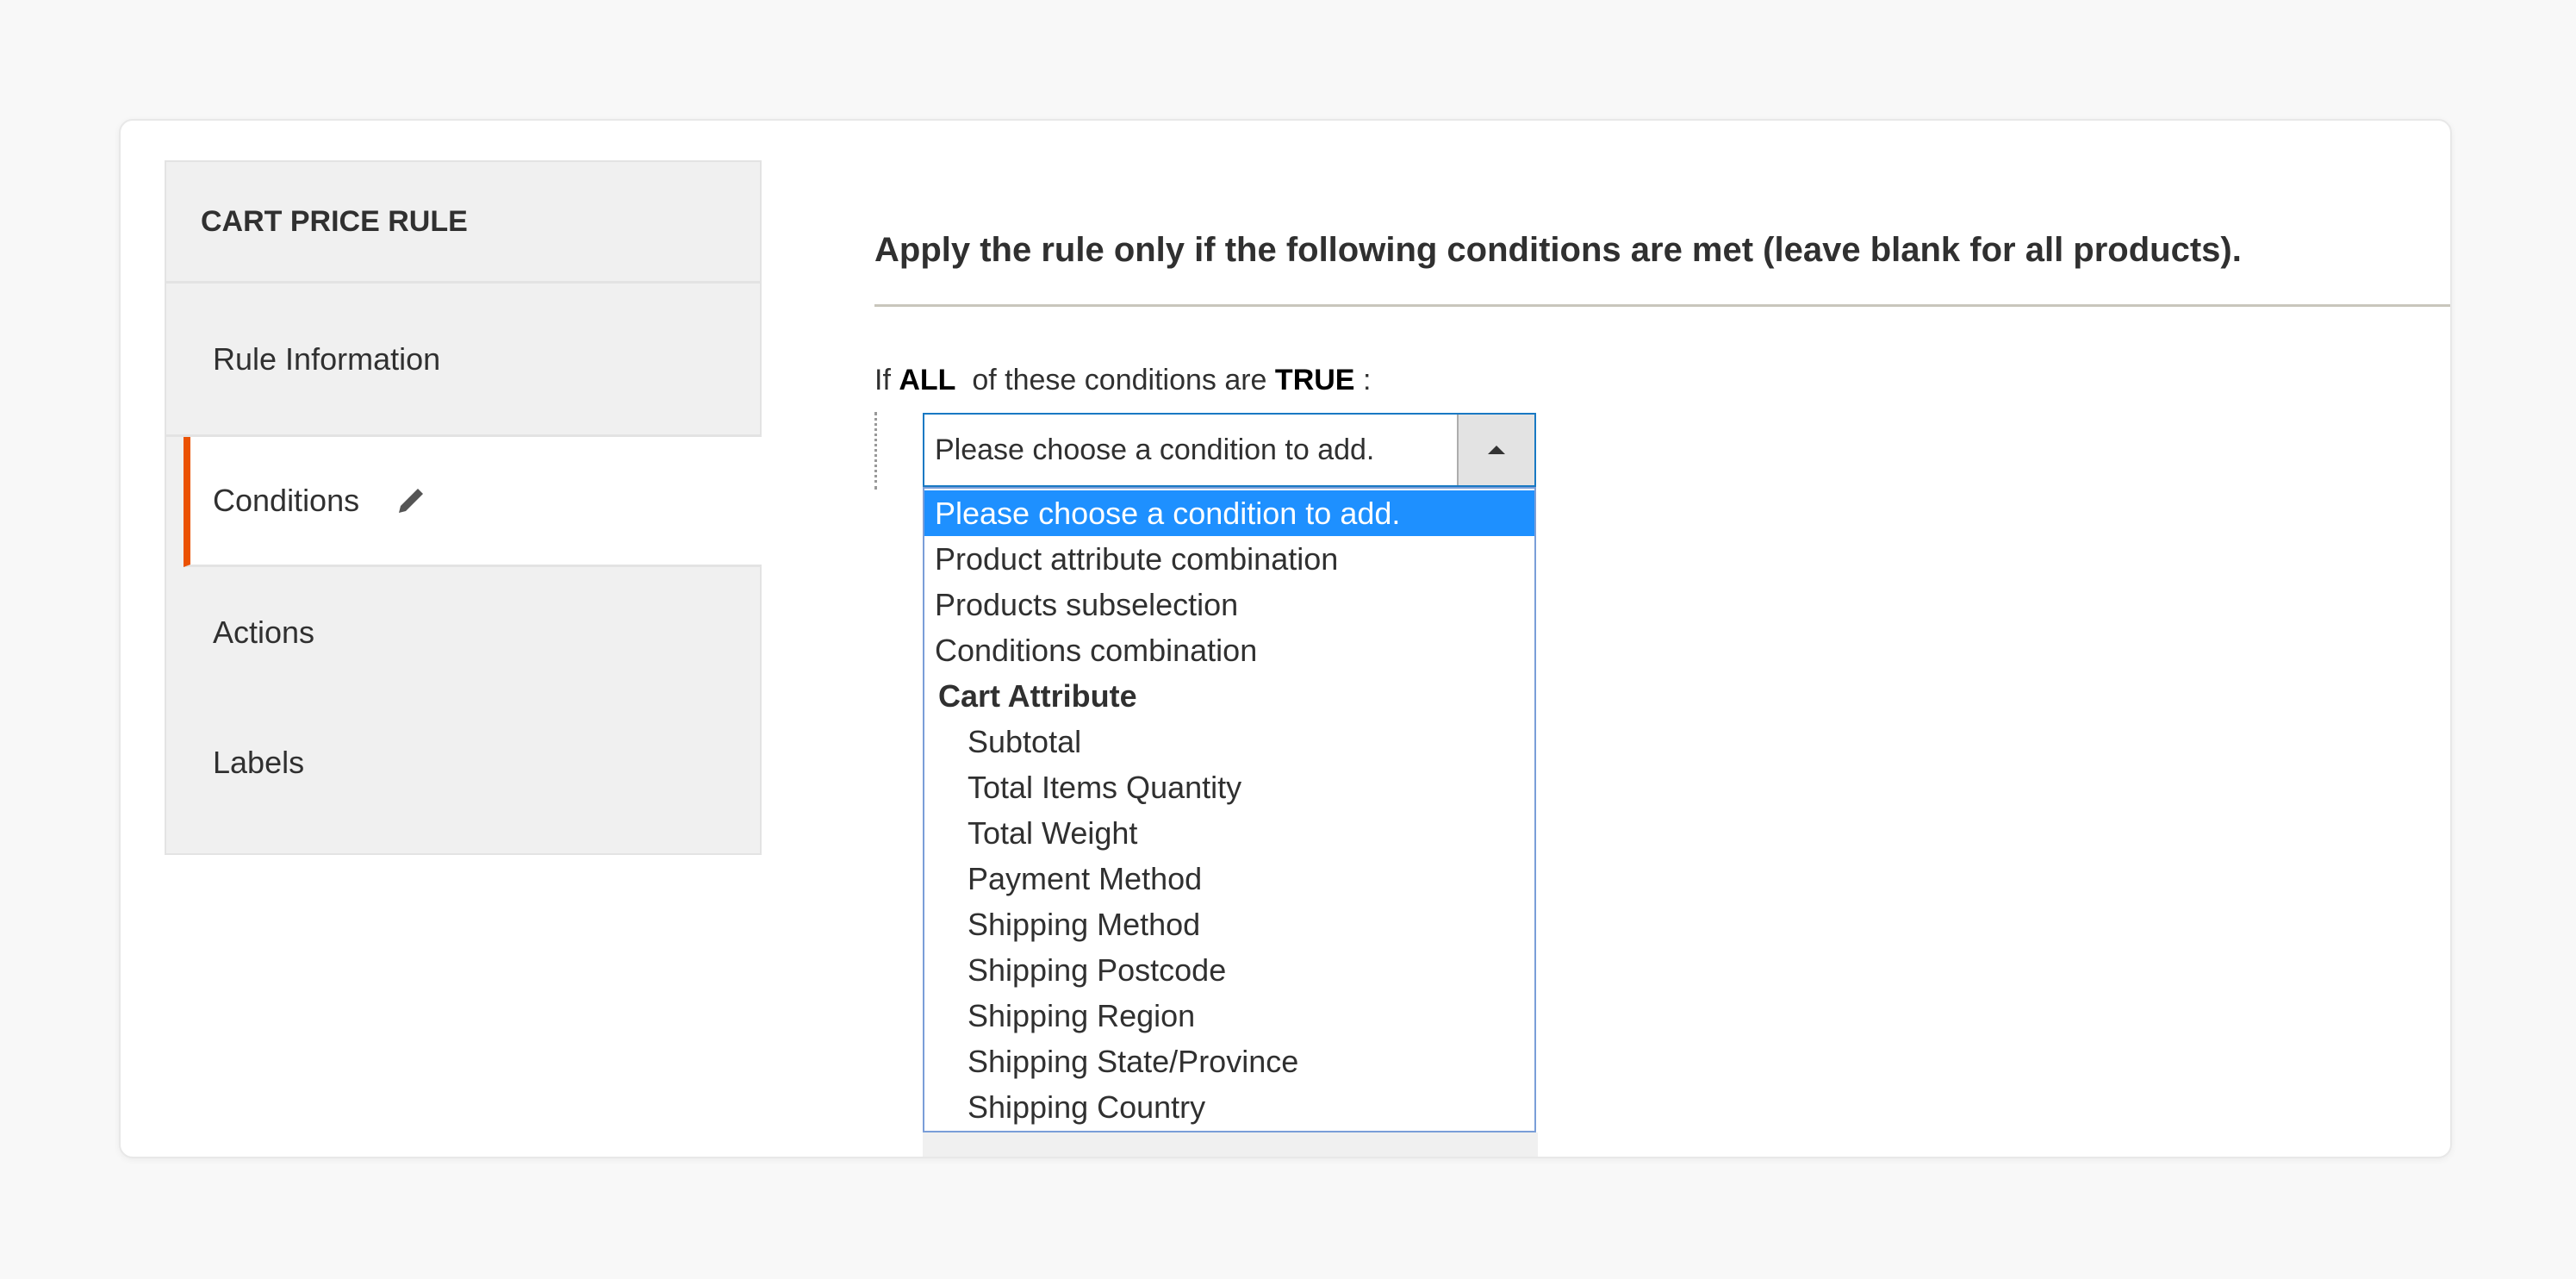  Describe the element at coordinates (1229, 924) in the screenshot. I see `option-item: Shipping Method` at that location.